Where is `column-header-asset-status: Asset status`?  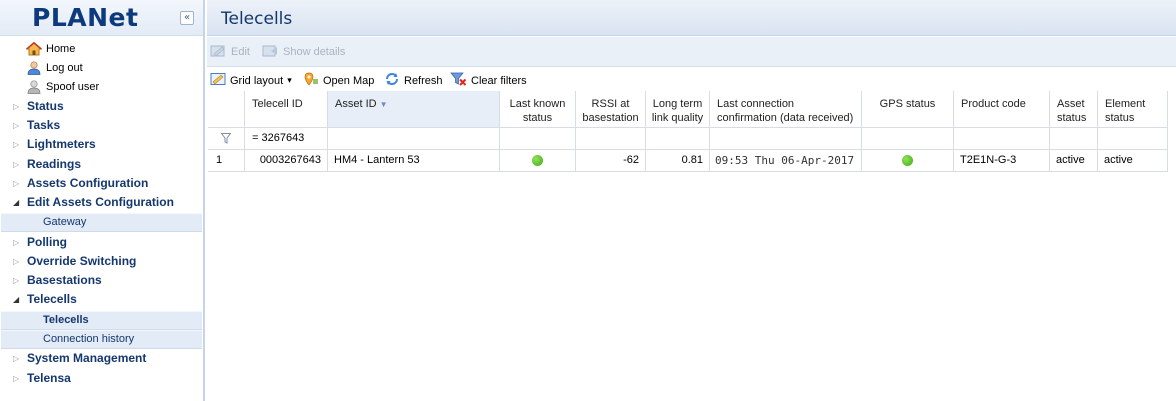 column-header-asset-status: Asset status is located at coordinates (1074, 109).